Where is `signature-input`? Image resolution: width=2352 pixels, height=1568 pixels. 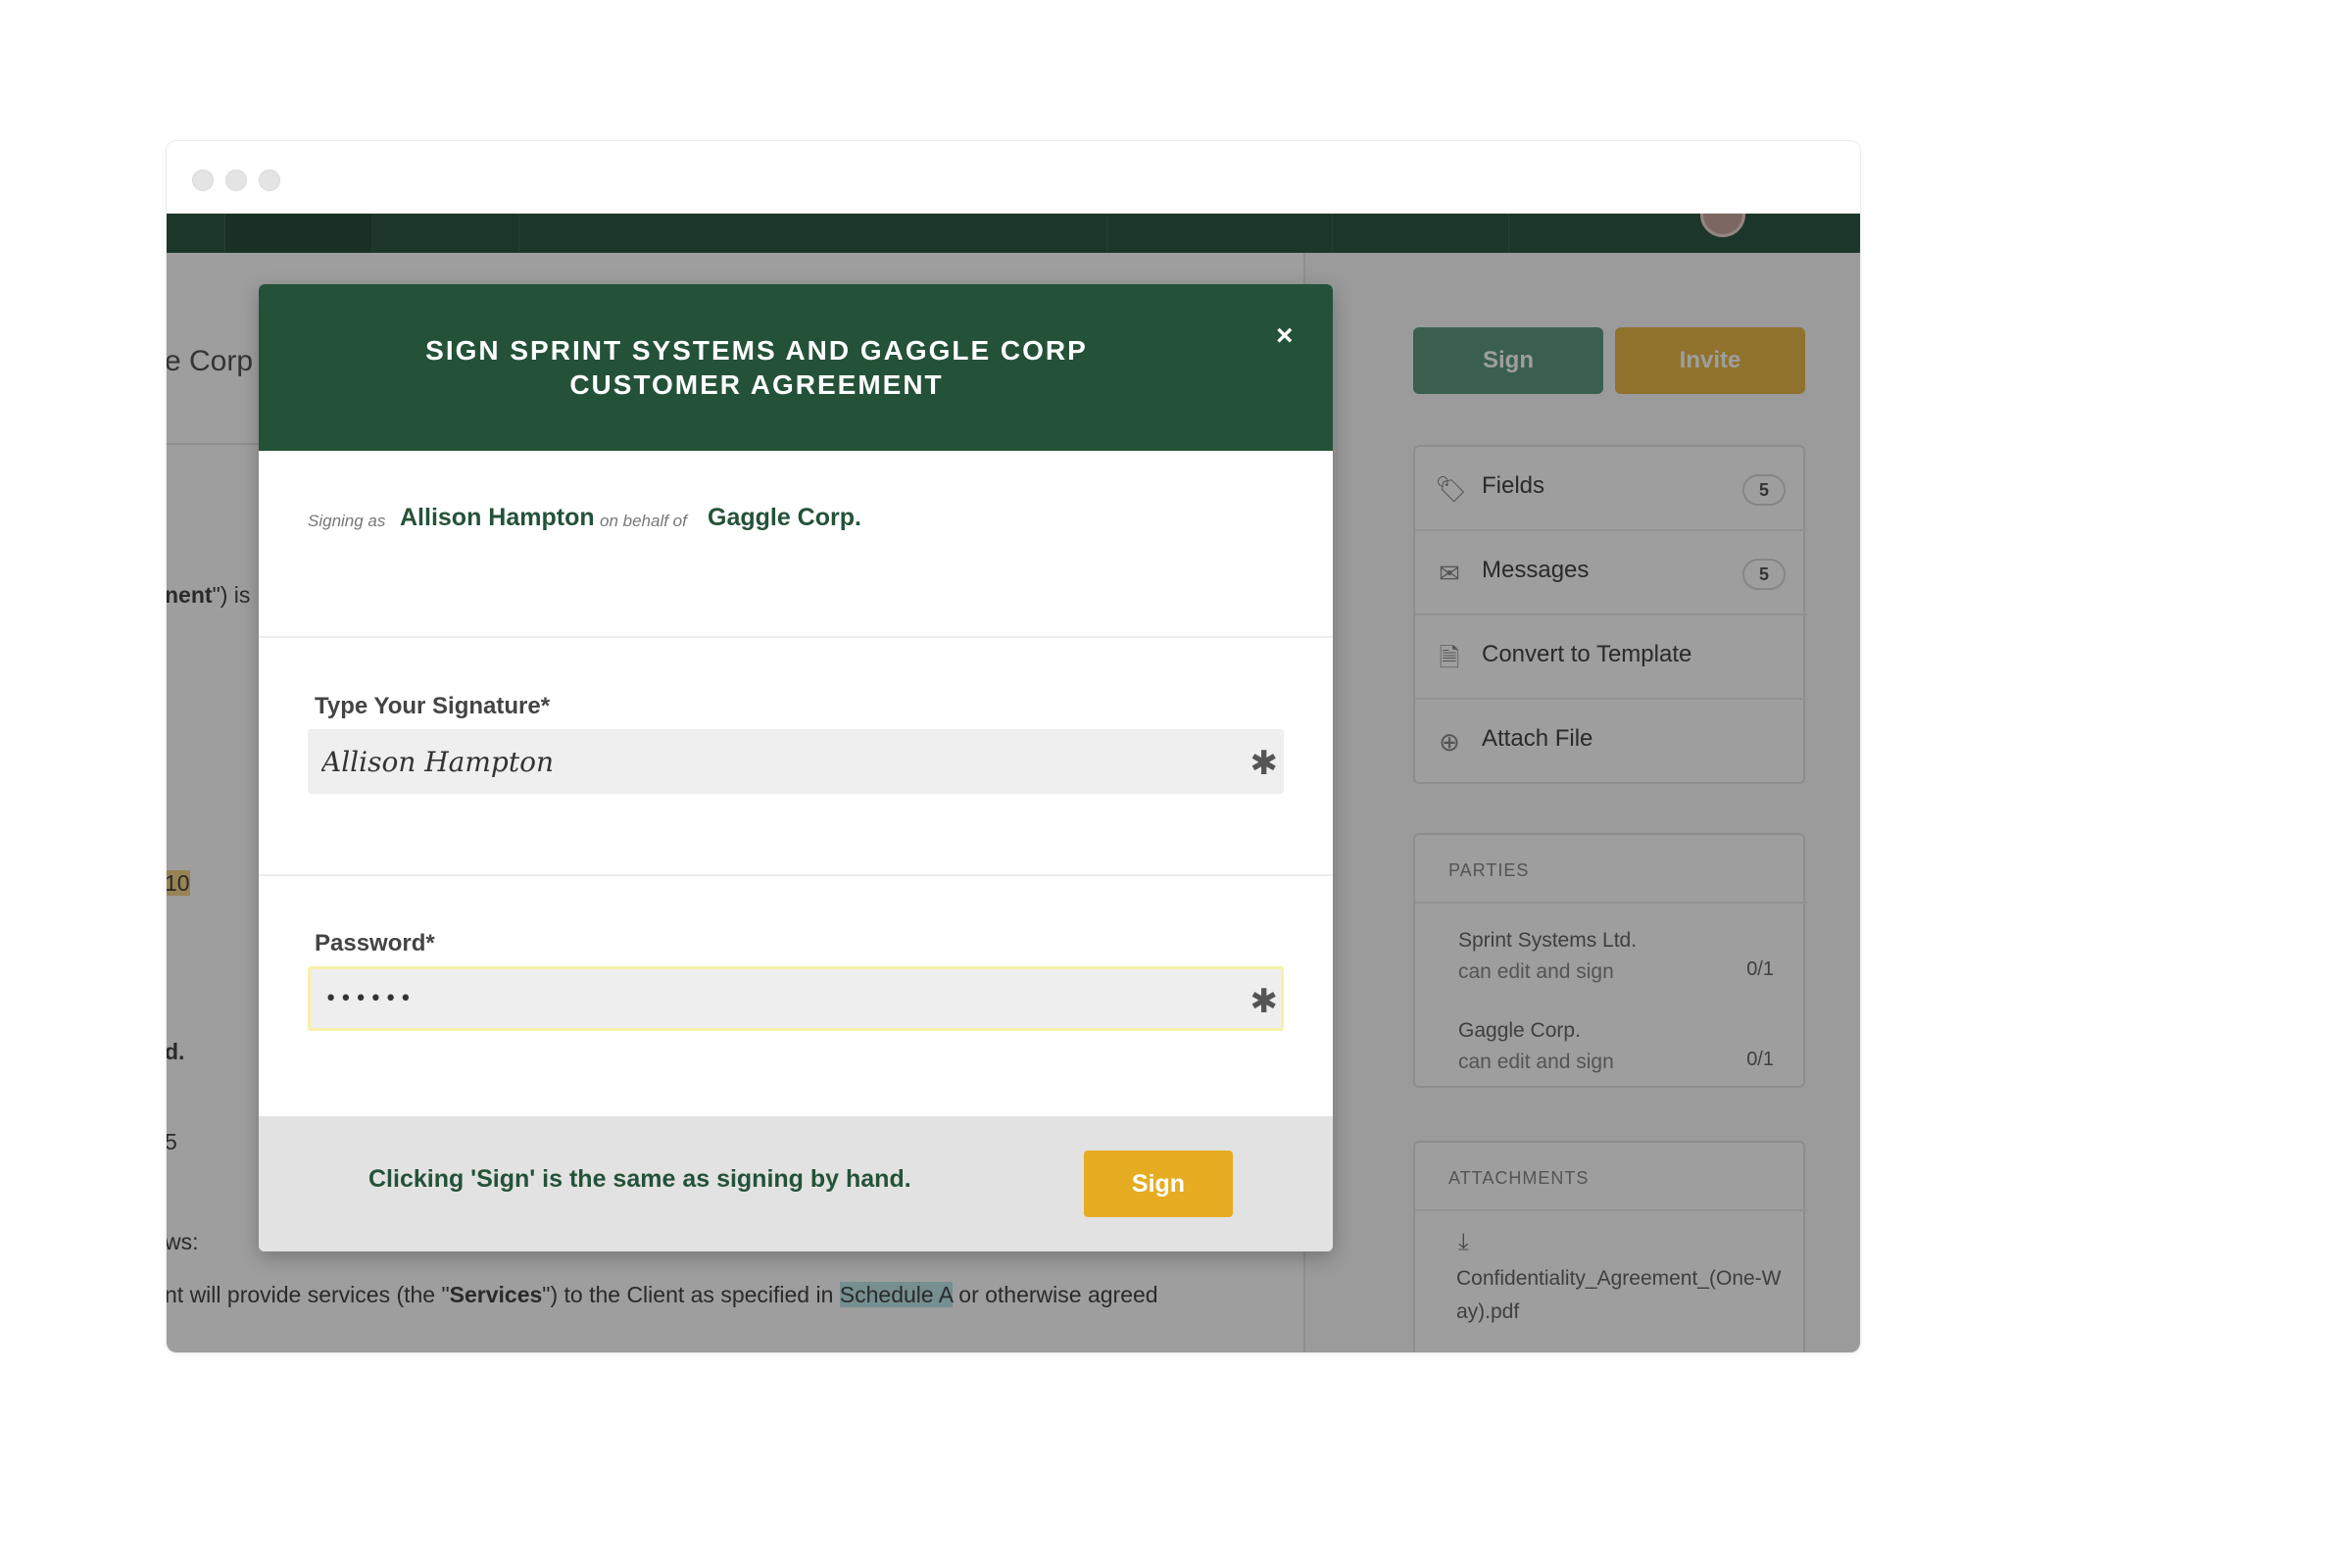
signature-input is located at coordinates (796, 761).